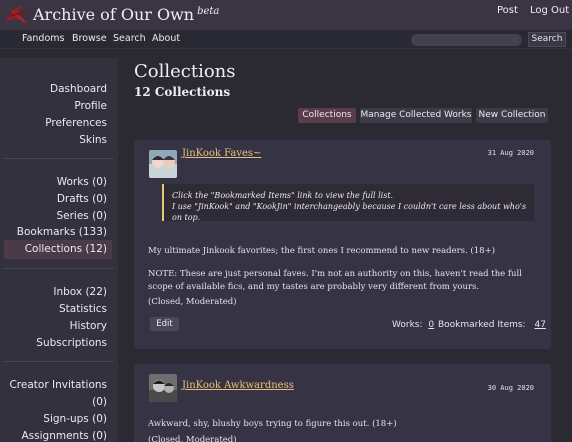 The height and width of the screenshot is (442, 572). What do you see at coordinates (76, 123) in the screenshot?
I see `sidebar-item-preferences: Preferences` at bounding box center [76, 123].